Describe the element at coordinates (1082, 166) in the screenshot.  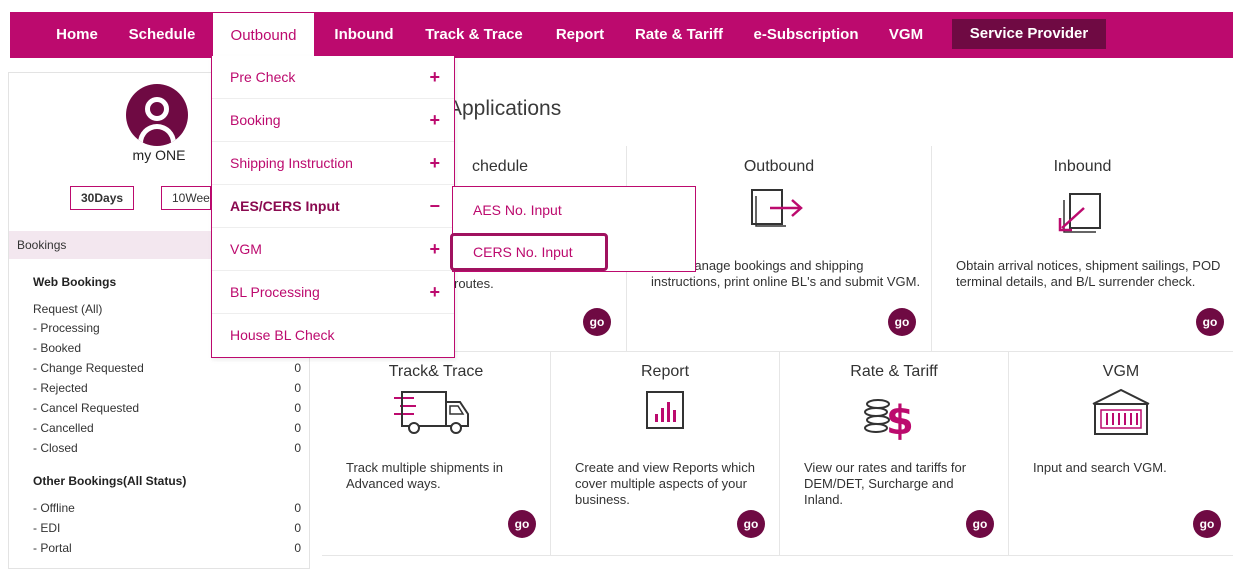
I see `card-title: Inbound` at that location.